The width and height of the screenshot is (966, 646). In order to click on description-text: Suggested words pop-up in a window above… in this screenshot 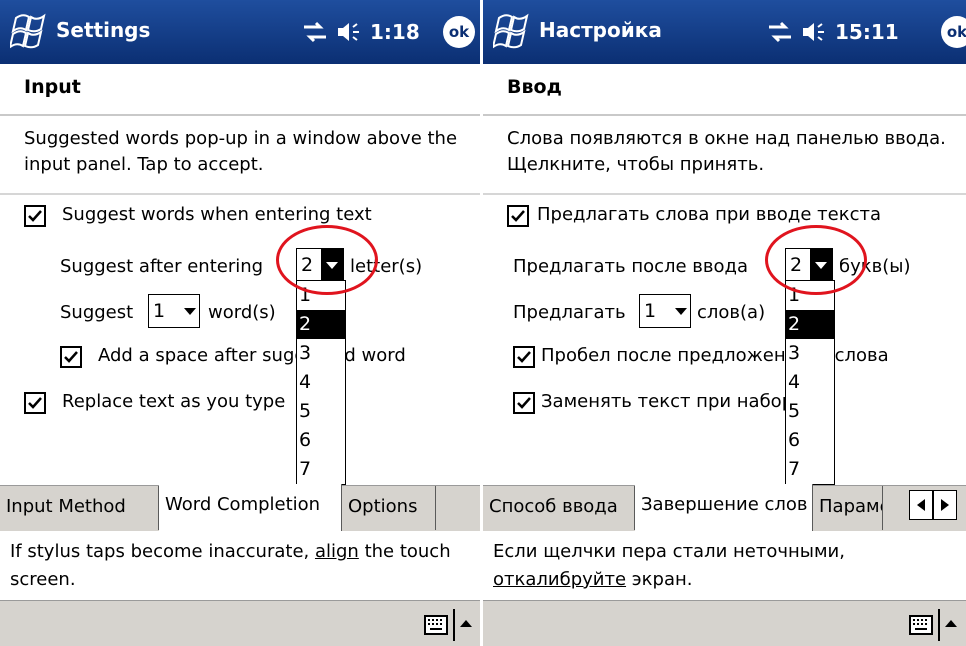, I will do `click(241, 151)`.